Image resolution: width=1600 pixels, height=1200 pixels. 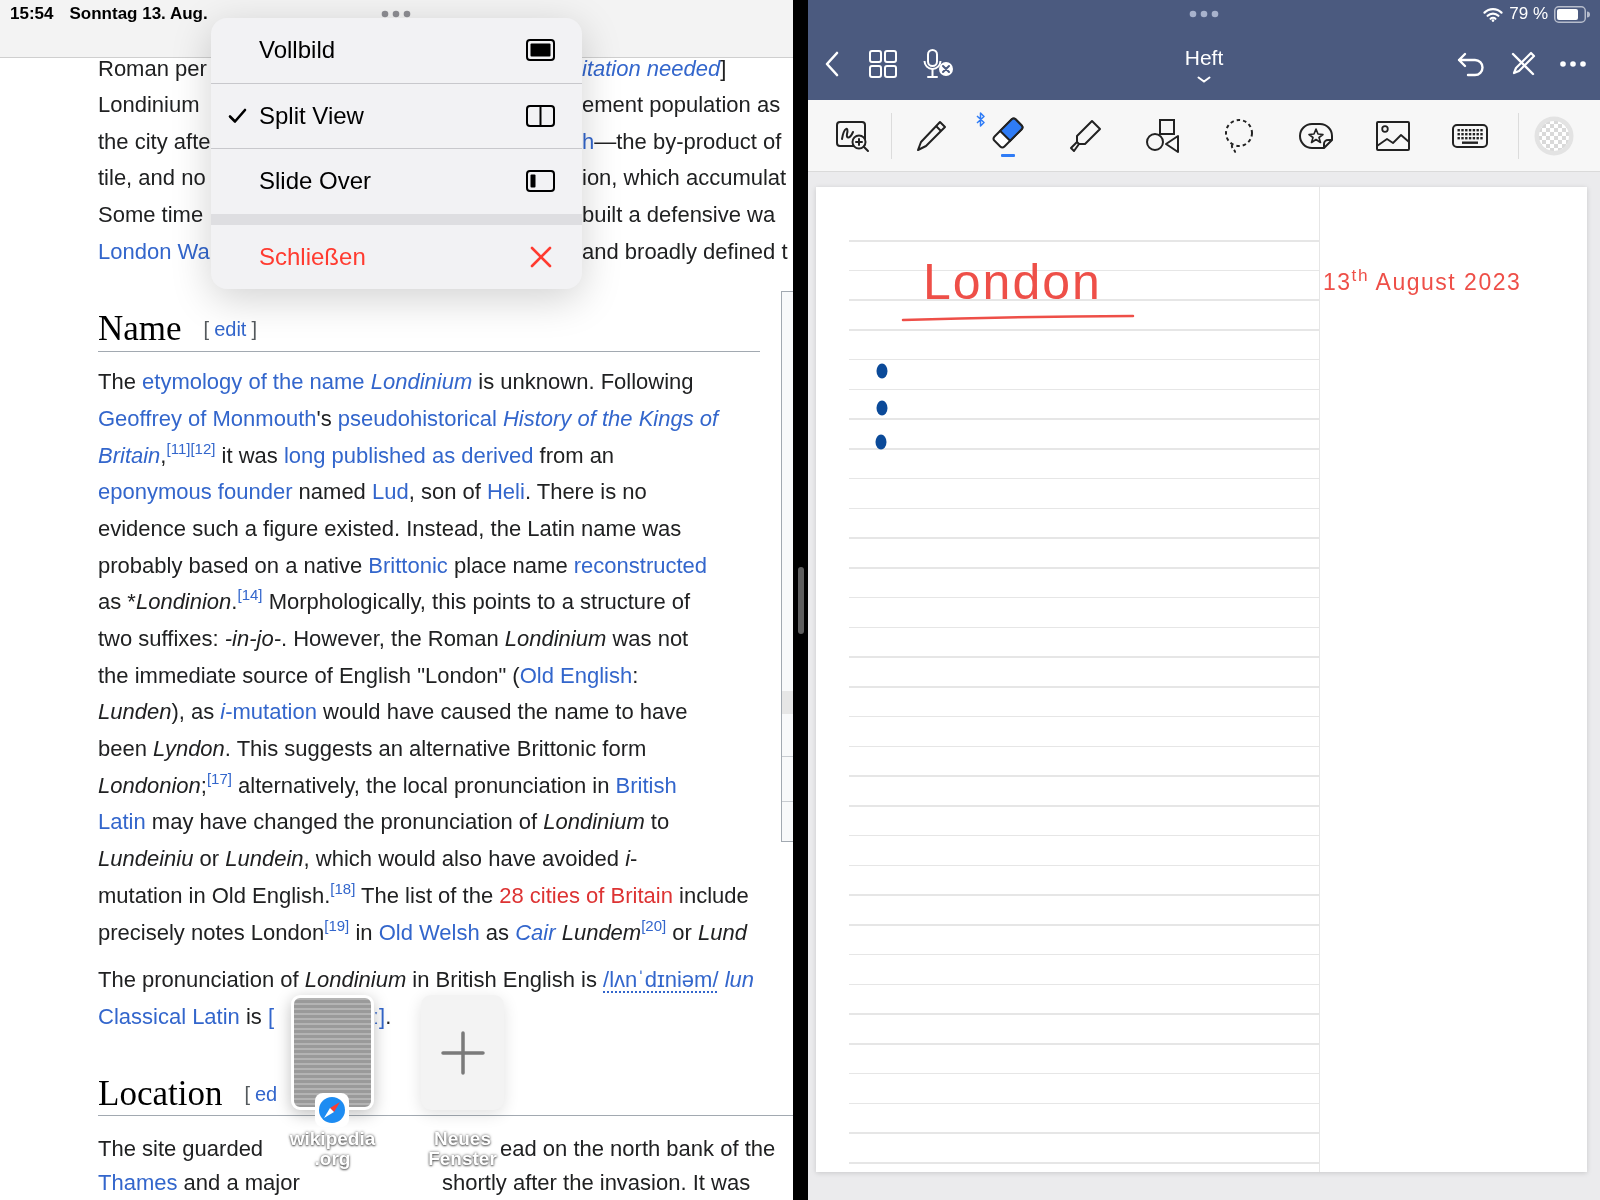 What do you see at coordinates (1523, 64) in the screenshot?
I see `crossed-pen-icon` at bounding box center [1523, 64].